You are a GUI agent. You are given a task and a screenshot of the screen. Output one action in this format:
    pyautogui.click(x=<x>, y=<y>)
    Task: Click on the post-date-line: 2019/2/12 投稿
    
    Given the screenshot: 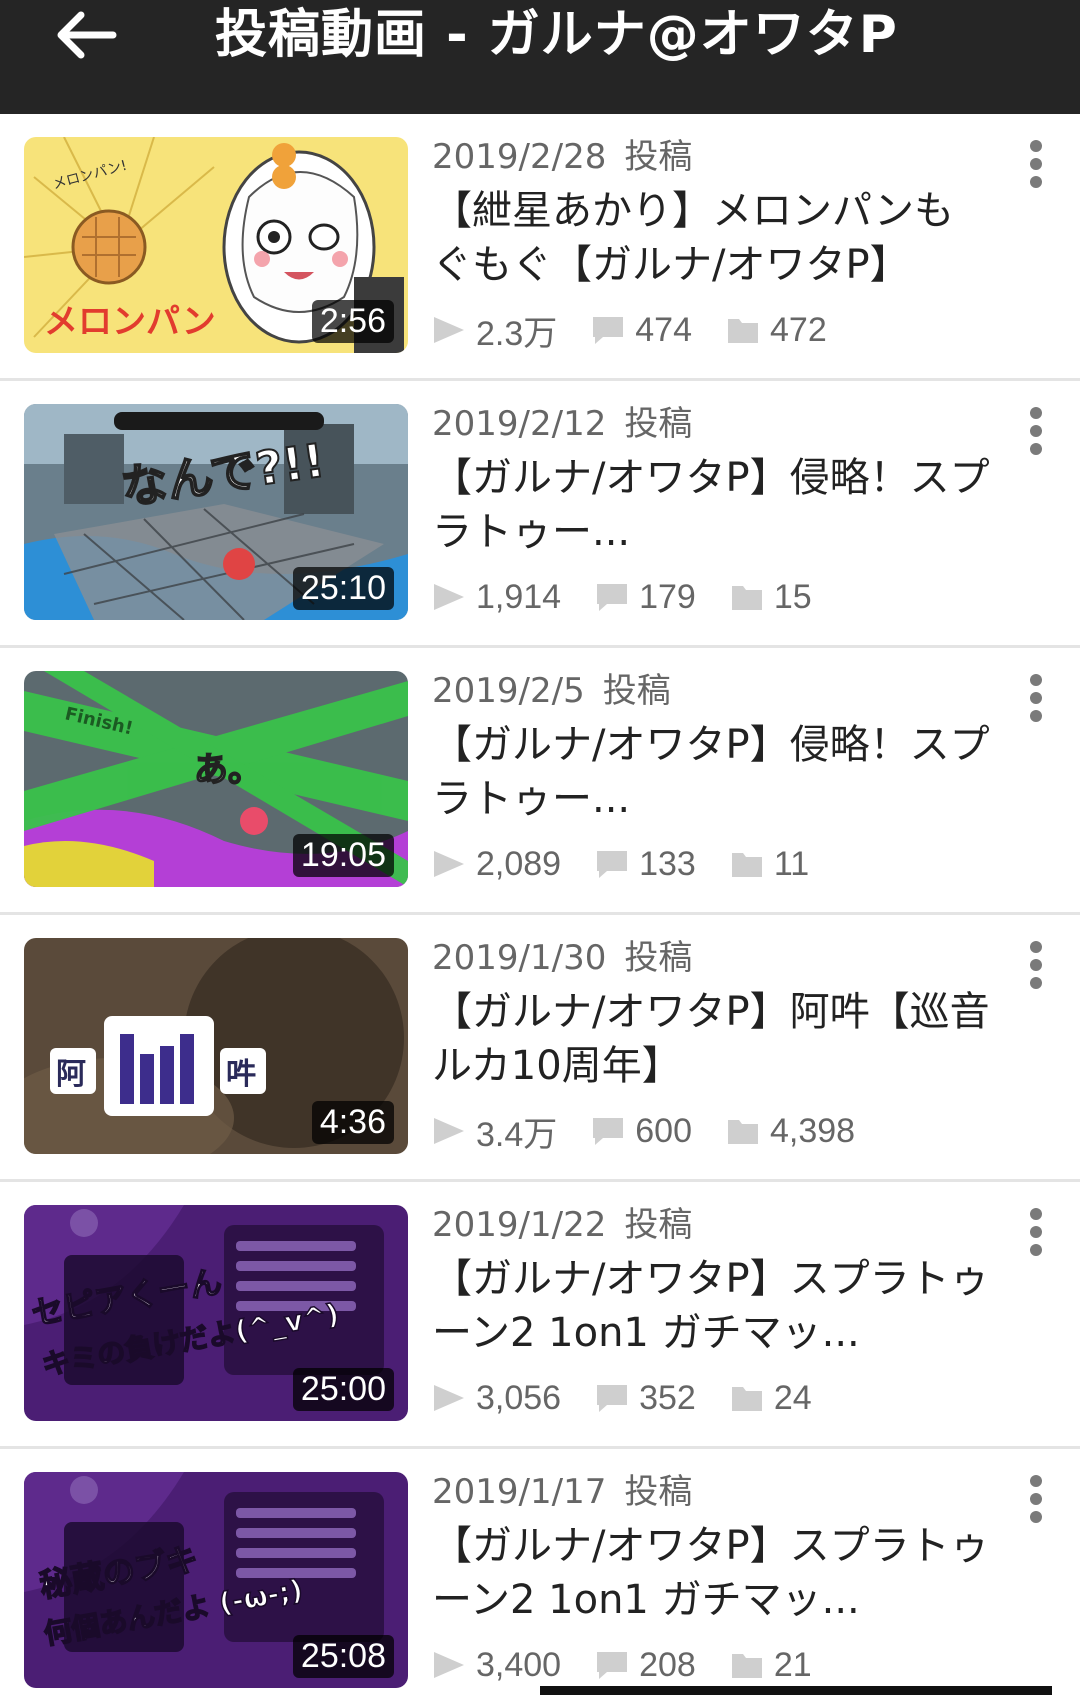 What is the action you would take?
    pyautogui.click(x=712, y=424)
    